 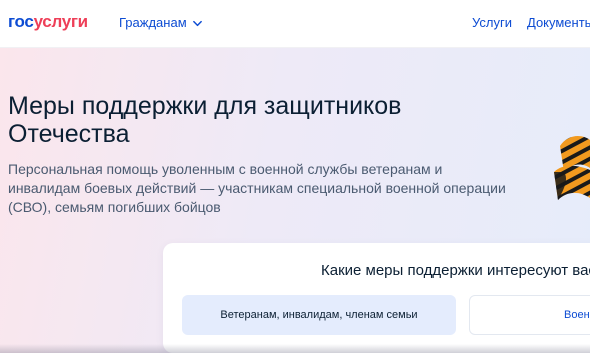 I want to click on nav-citizens-dropdown: Гражданам, so click(x=161, y=22).